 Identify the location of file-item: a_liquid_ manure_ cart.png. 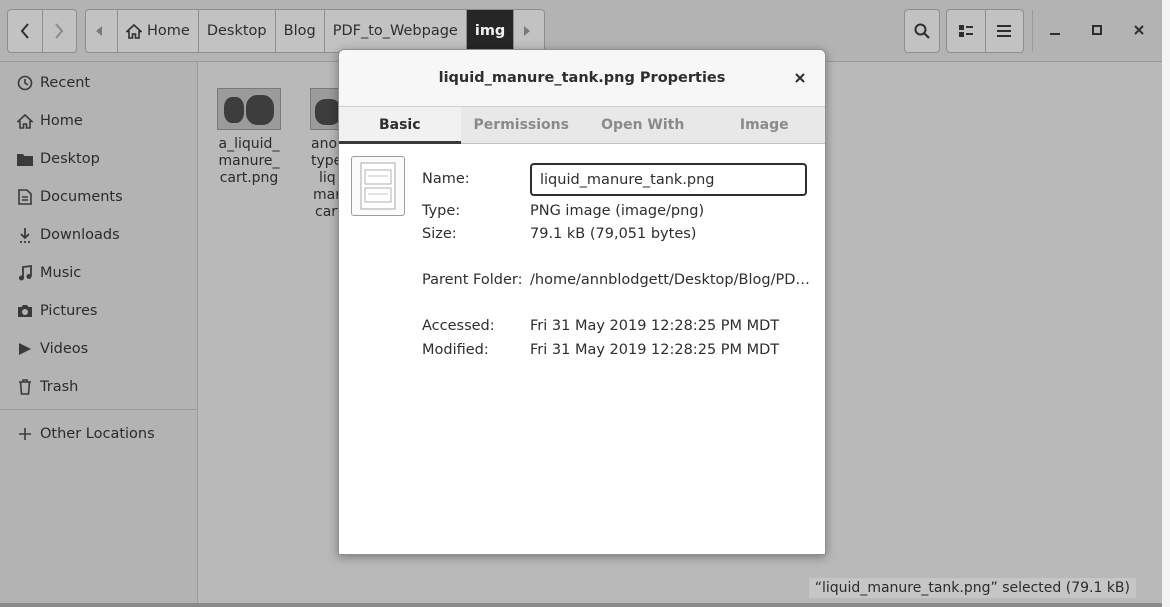
(249, 137).